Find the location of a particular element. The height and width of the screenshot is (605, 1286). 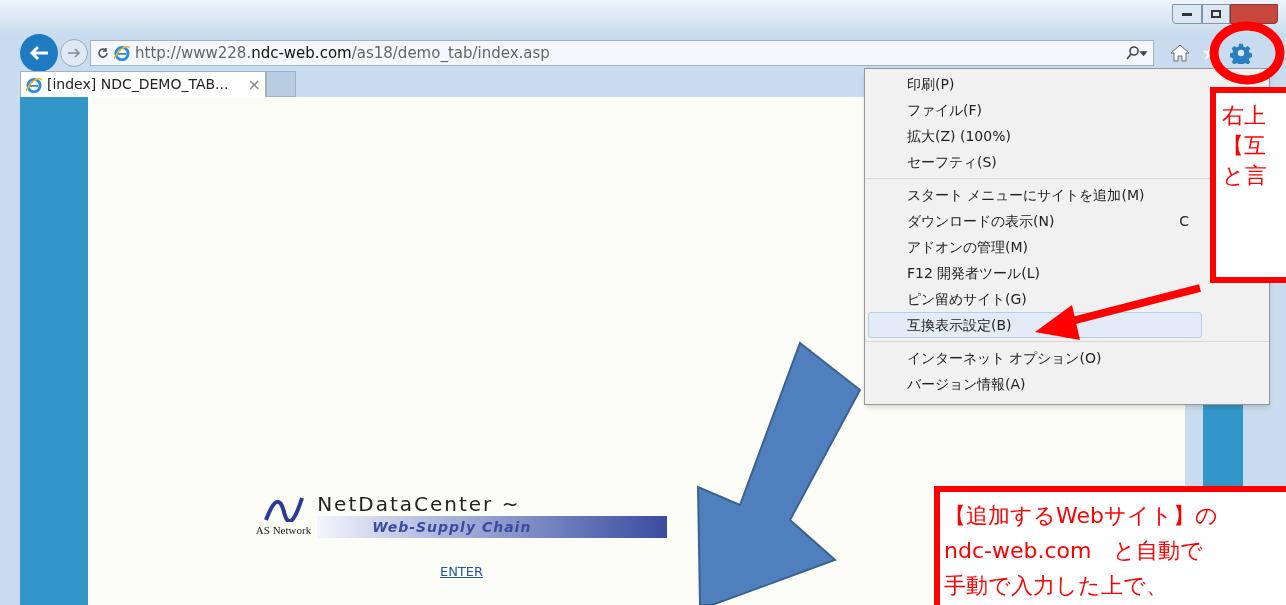

menu-item: ファイル(F) is located at coordinates (1035, 110).